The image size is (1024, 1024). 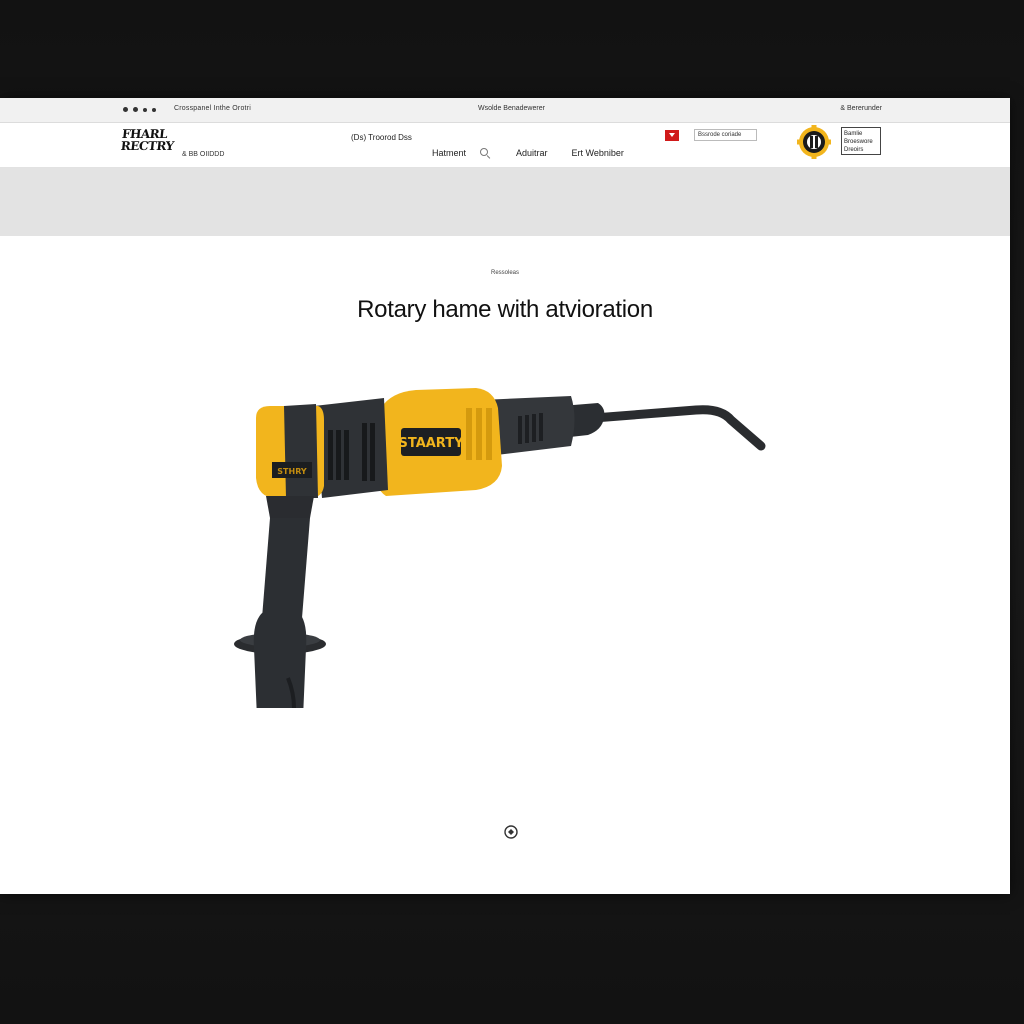 I want to click on site-logo: FHARL RECTRY, so click(x=149, y=143).